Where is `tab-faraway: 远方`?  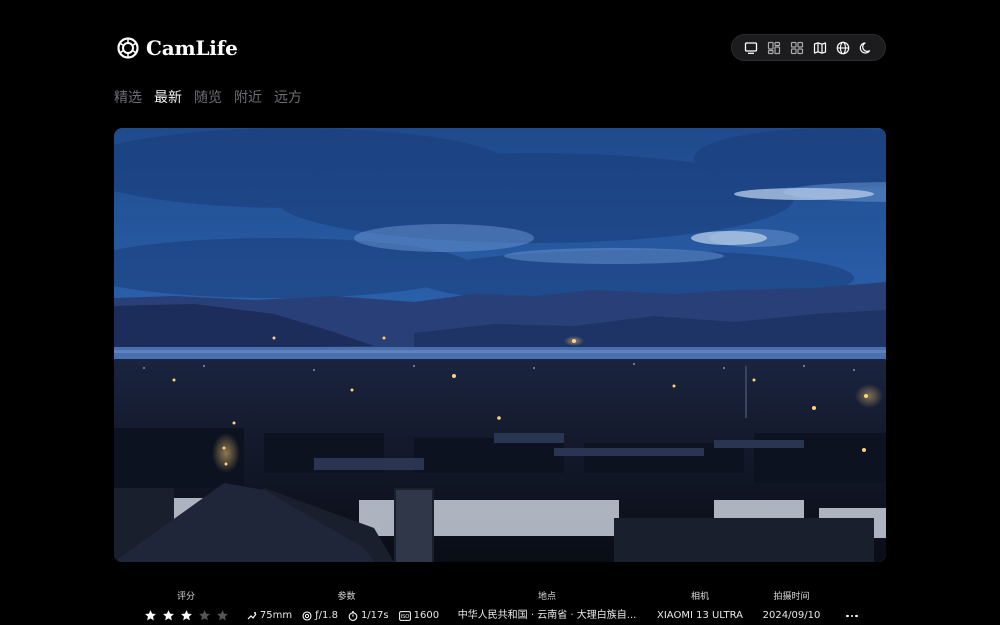
tab-faraway: 远方 is located at coordinates (288, 98).